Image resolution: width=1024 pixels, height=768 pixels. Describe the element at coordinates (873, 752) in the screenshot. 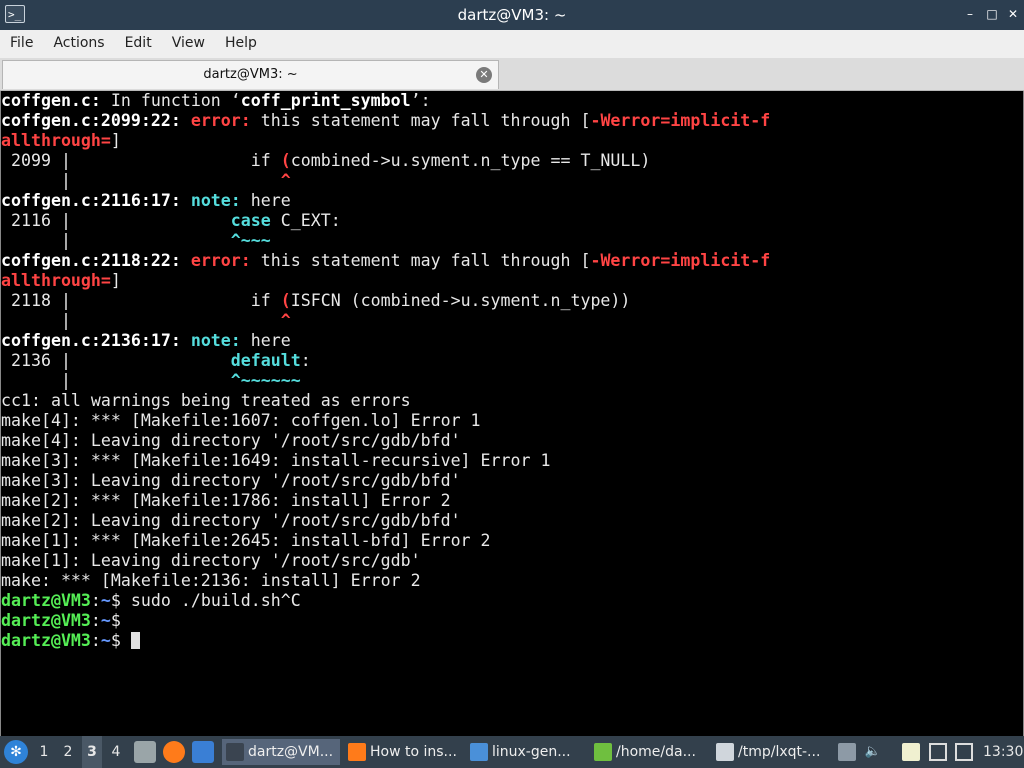

I see `volume-icon: 🔈` at that location.